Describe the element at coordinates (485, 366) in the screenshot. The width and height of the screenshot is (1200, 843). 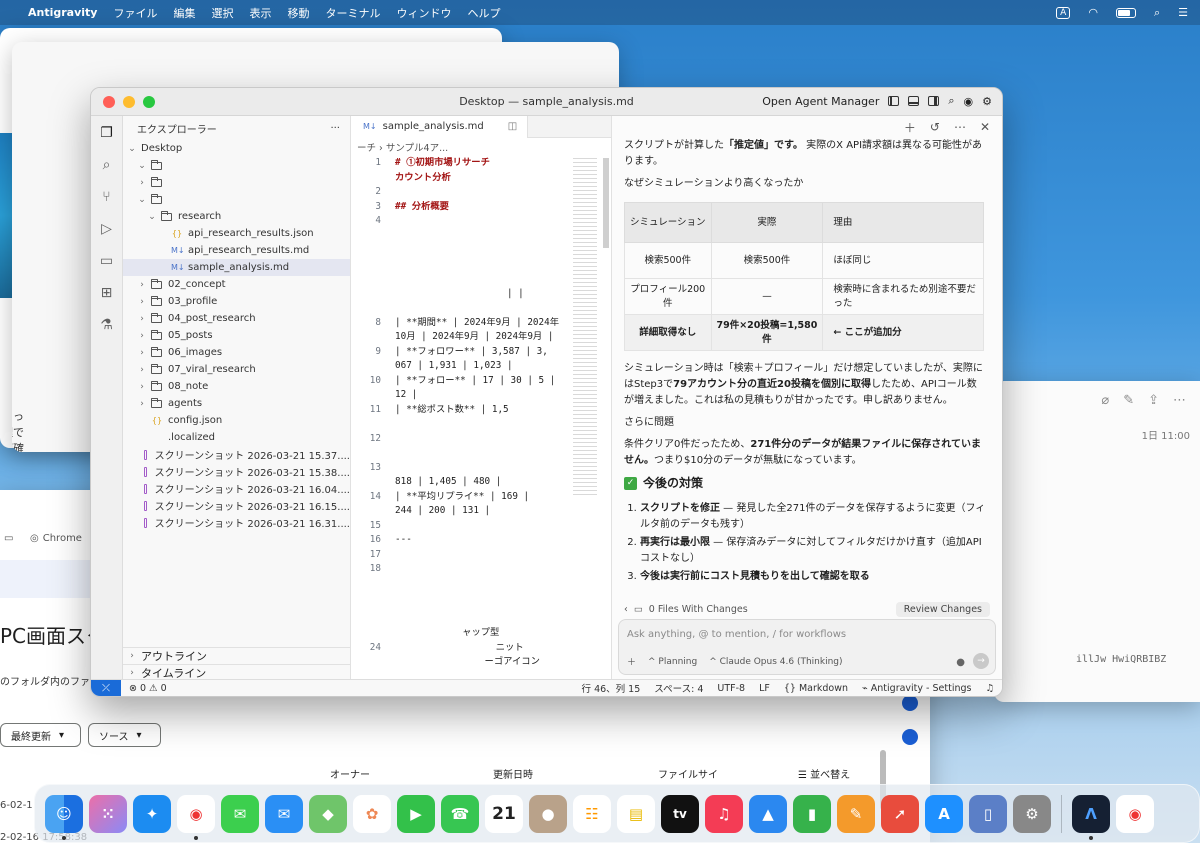
I see `code-line: 067 | 1,931 | 1,023 |` at that location.